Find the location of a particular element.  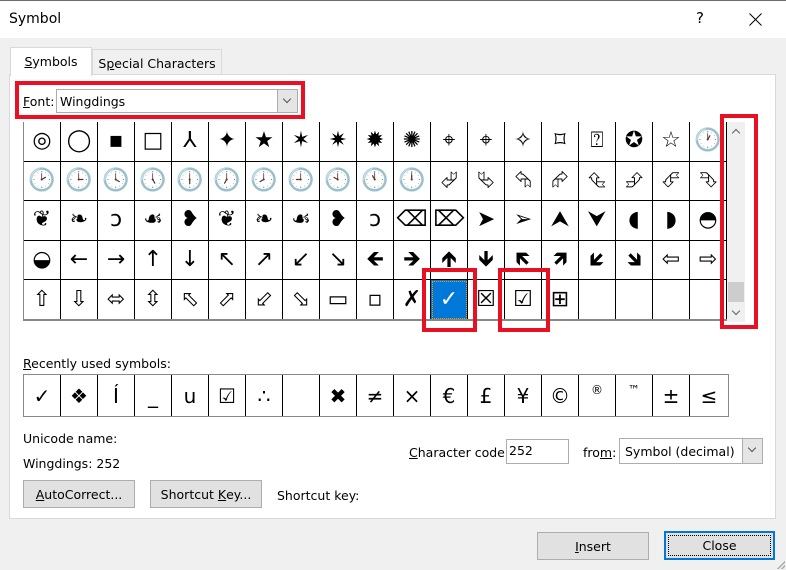

symbol-cell: ↑ is located at coordinates (153, 260).